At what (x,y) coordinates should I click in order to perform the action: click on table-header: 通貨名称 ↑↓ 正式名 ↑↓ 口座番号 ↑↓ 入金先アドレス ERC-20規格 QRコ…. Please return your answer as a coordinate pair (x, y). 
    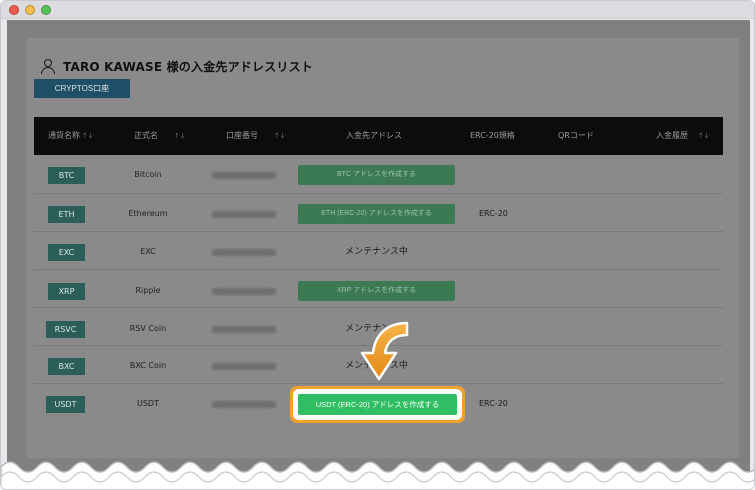
    Looking at the image, I should click on (378, 136).